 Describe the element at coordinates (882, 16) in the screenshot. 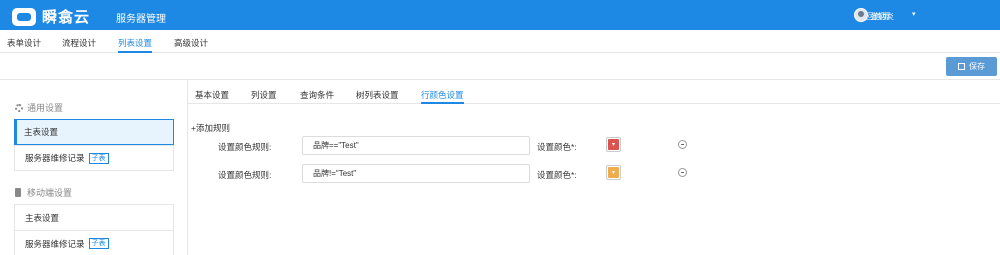

I see `user-name: 张炳炎` at that location.